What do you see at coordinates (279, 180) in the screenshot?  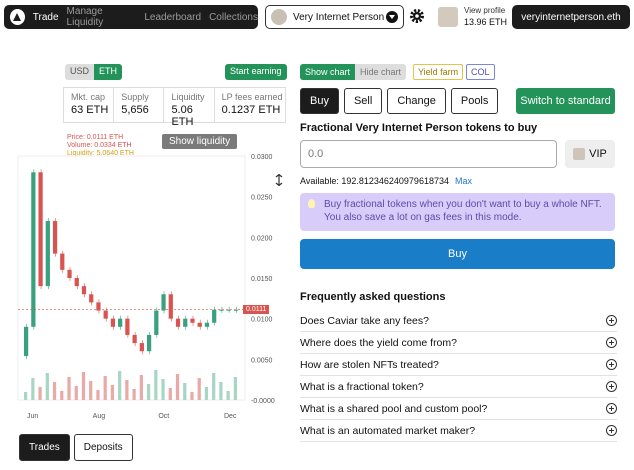 I see `resize-icon` at bounding box center [279, 180].